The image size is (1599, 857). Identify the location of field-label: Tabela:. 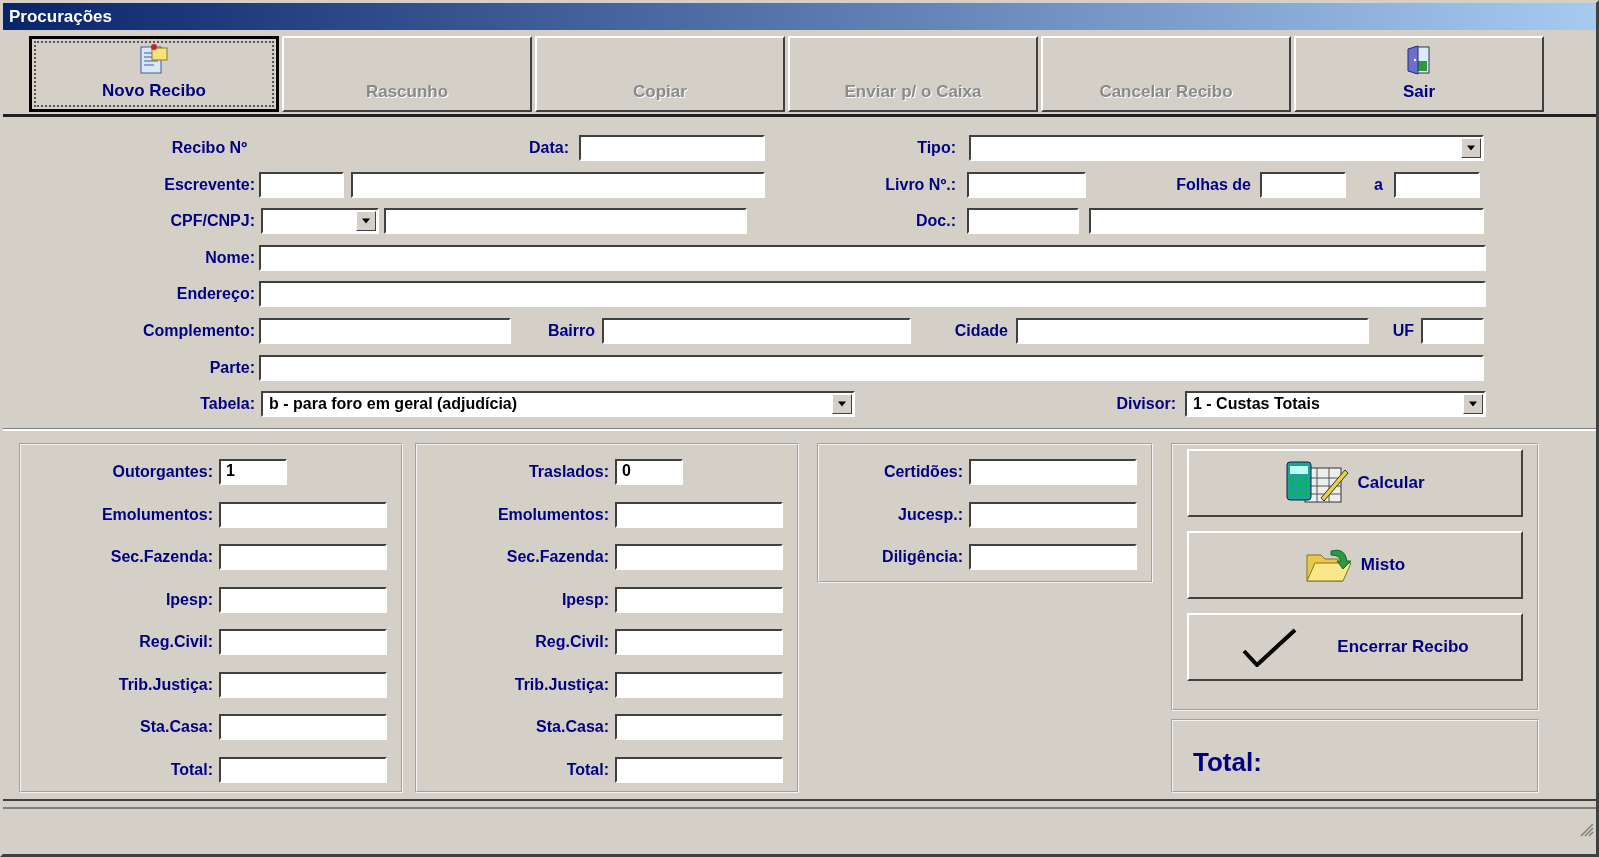
(227, 404).